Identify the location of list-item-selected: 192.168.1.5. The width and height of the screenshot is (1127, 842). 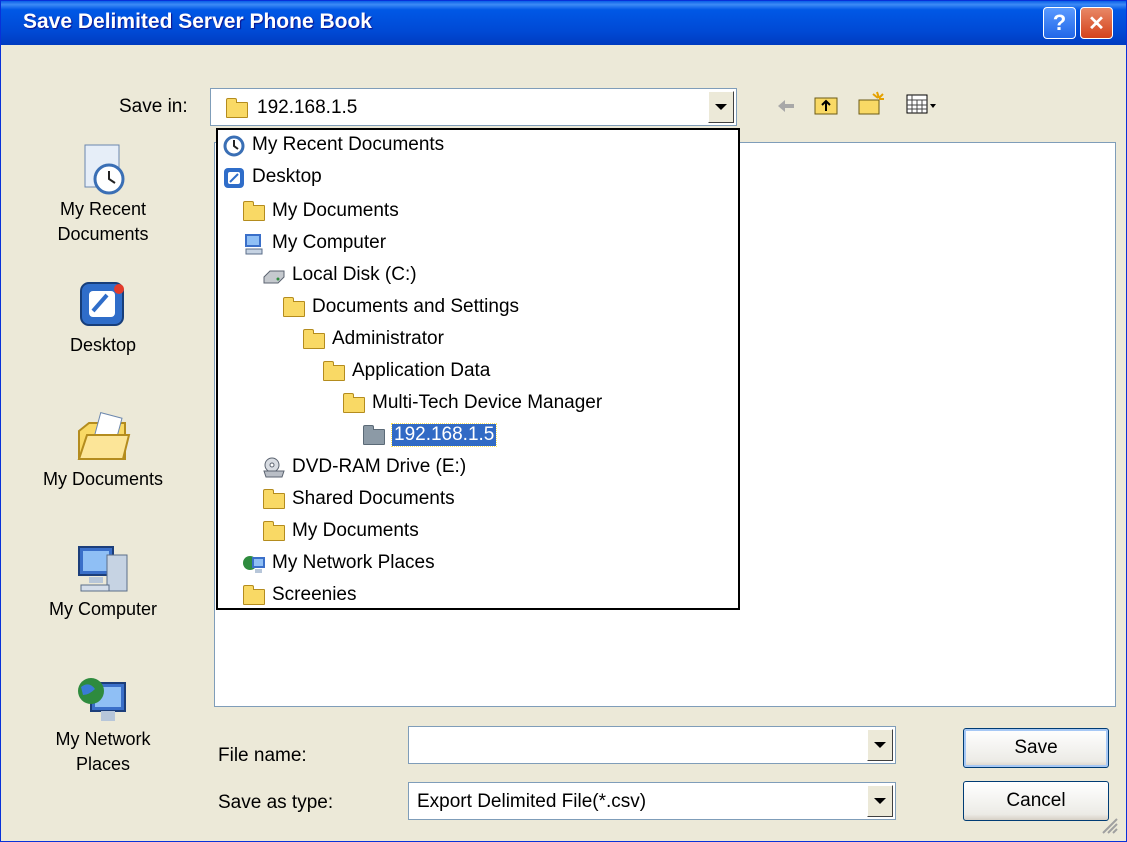
(430, 435).